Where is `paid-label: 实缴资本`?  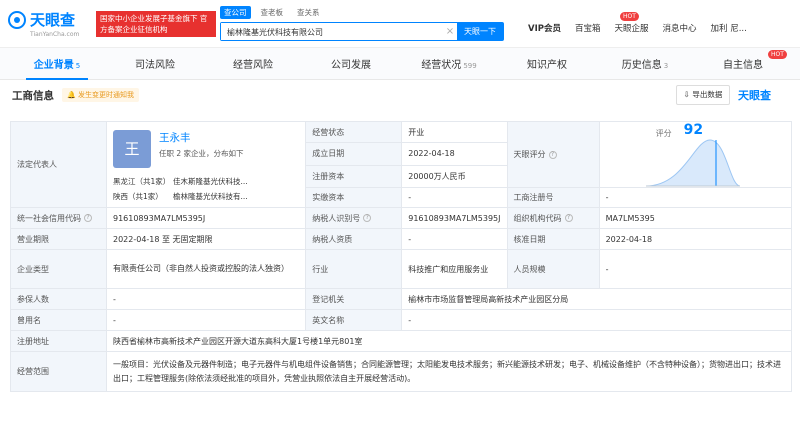 paid-label: 实缴资本 is located at coordinates (354, 197).